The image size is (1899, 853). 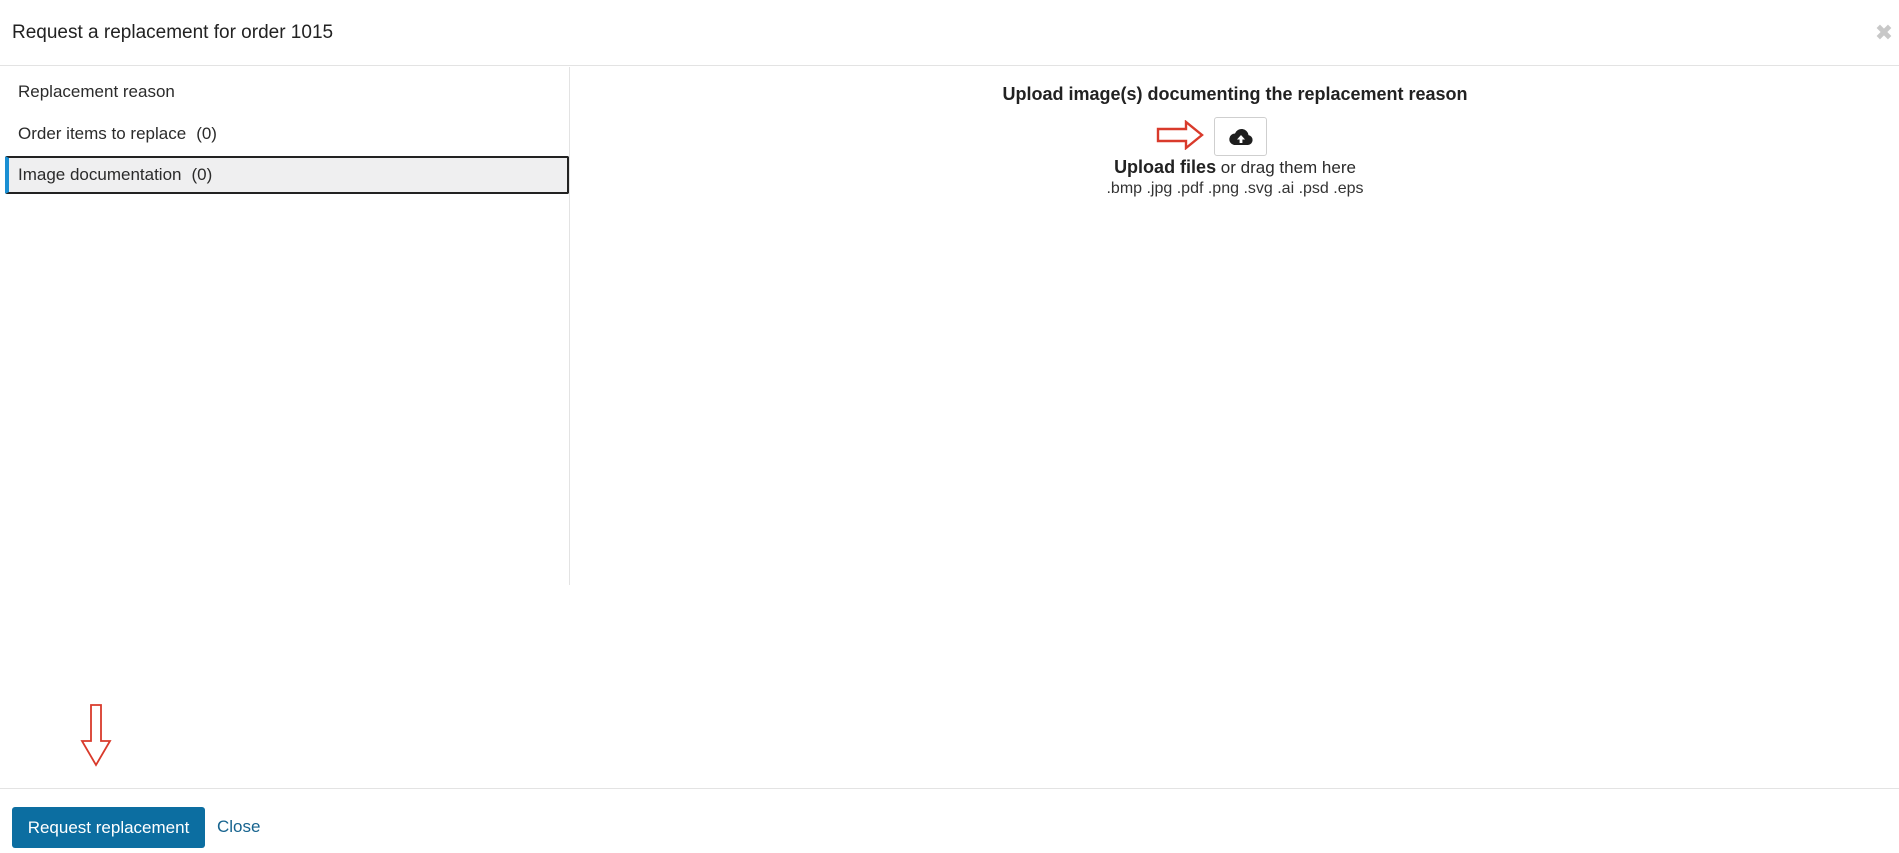 I want to click on close-button: Close, so click(x=238, y=827).